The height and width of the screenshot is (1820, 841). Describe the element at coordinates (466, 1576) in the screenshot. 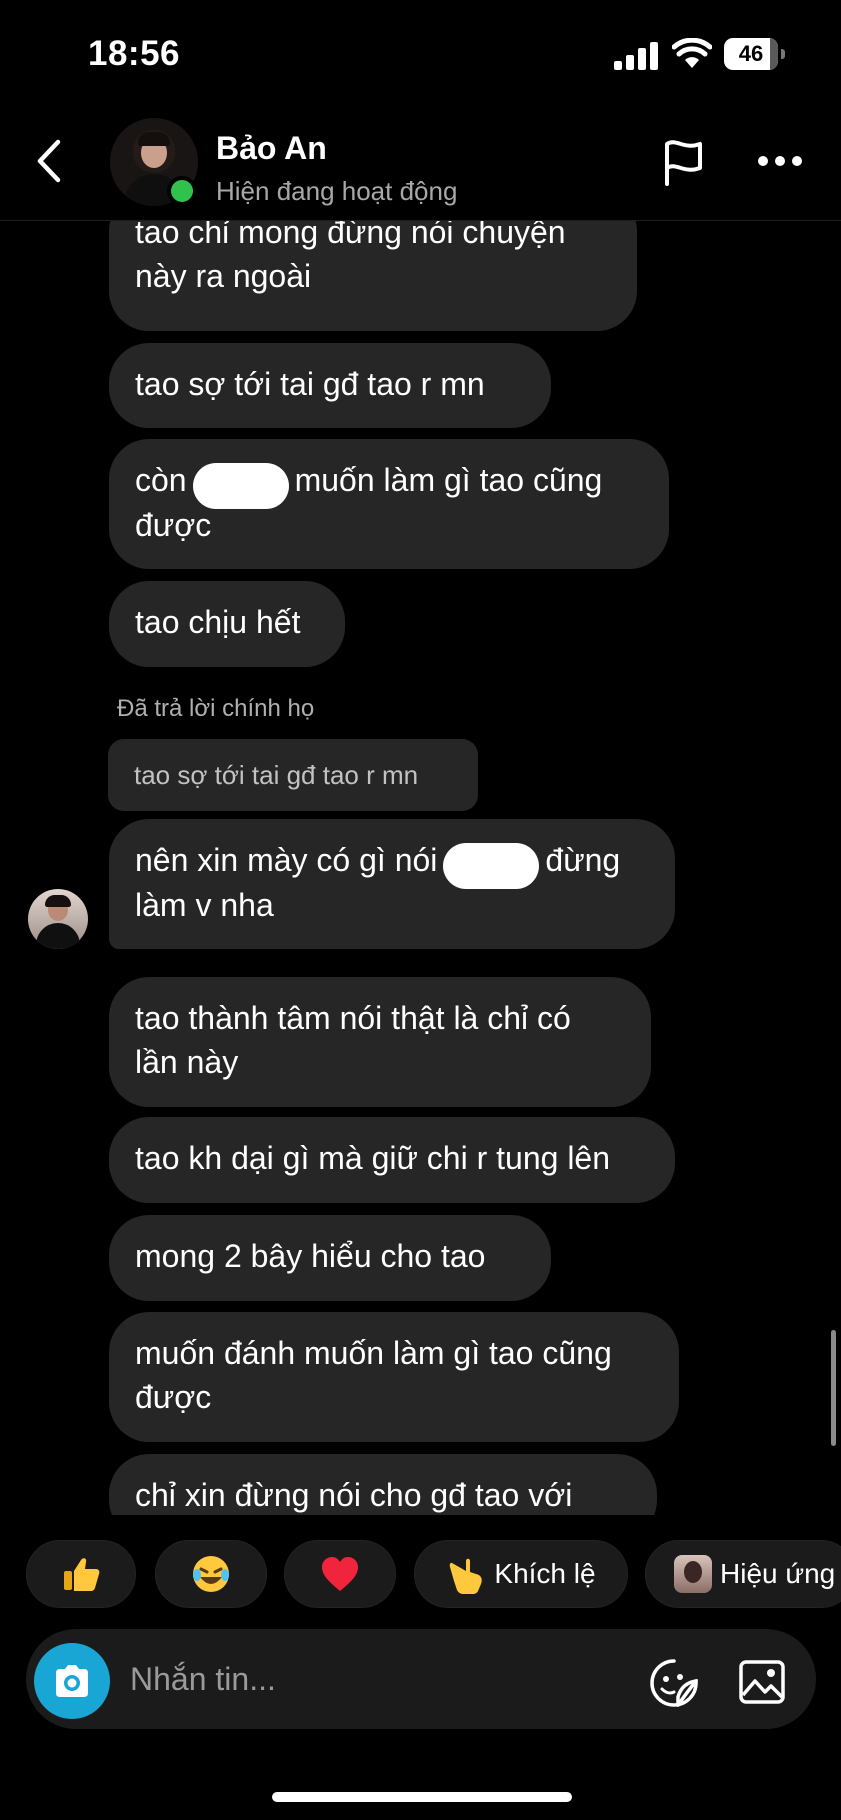

I see `pointing-hand-icon` at that location.